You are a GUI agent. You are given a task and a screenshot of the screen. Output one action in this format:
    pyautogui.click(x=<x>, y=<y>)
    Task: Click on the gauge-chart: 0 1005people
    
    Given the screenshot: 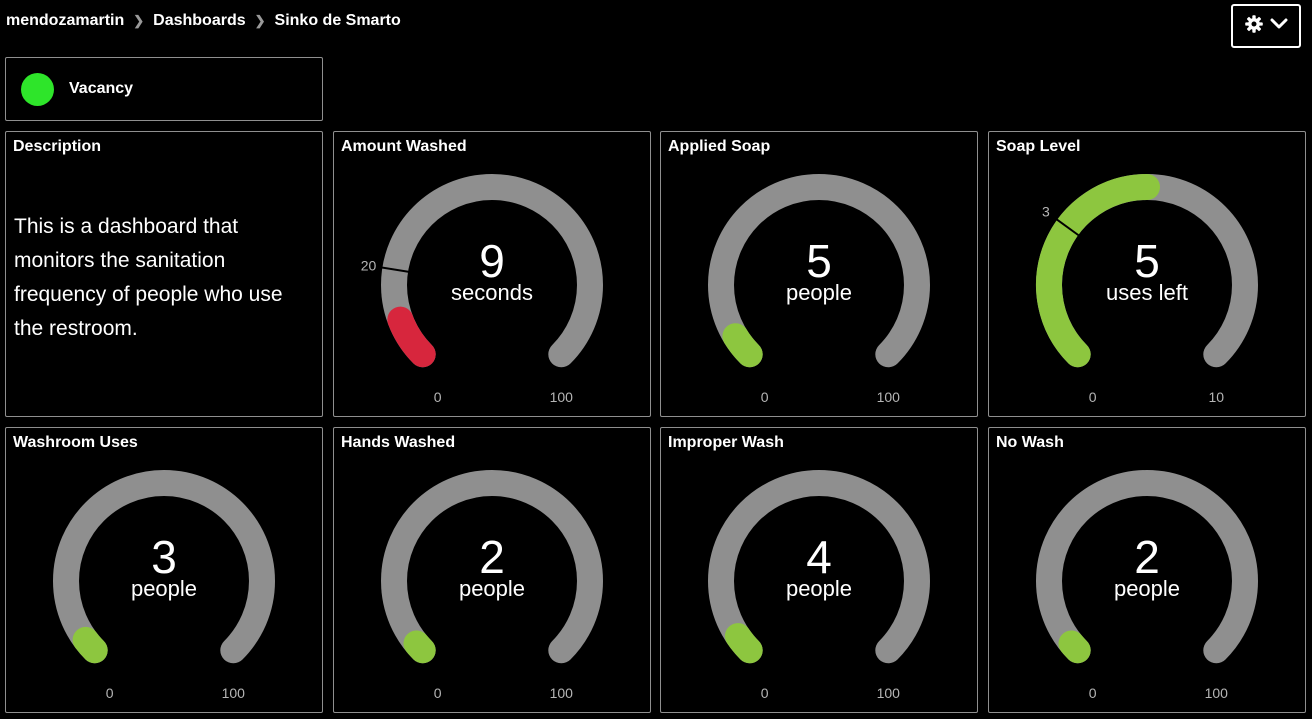 What is the action you would take?
    pyautogui.click(x=819, y=289)
    